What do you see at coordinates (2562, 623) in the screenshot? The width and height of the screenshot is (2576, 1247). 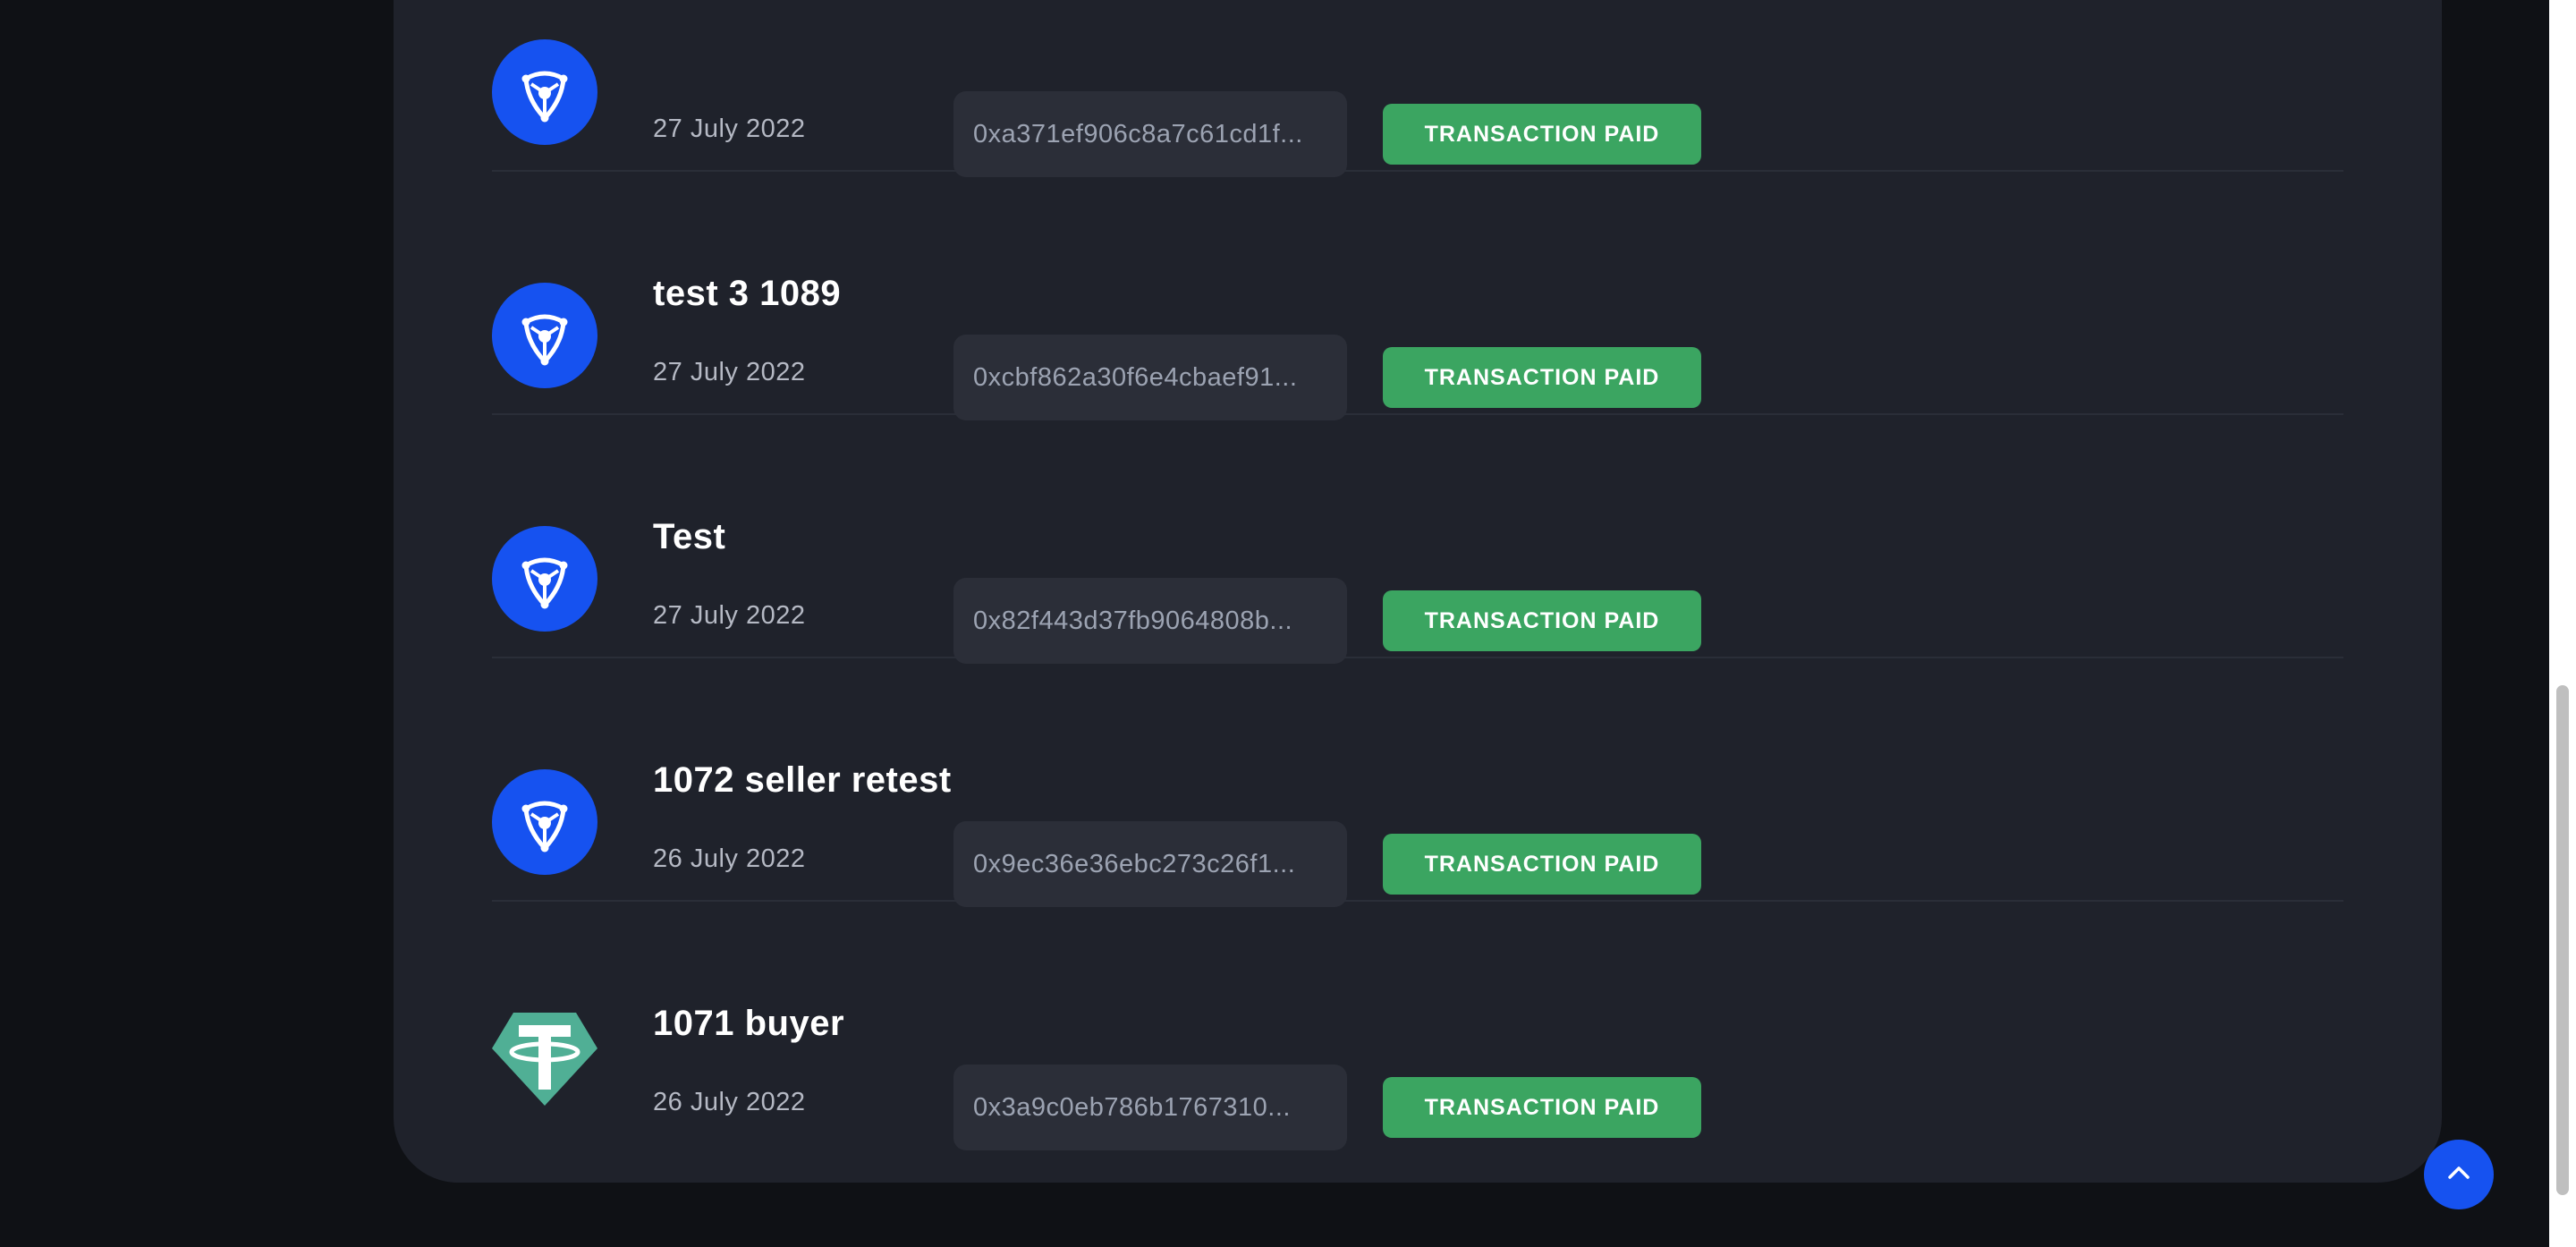 I see `scrollbar` at bounding box center [2562, 623].